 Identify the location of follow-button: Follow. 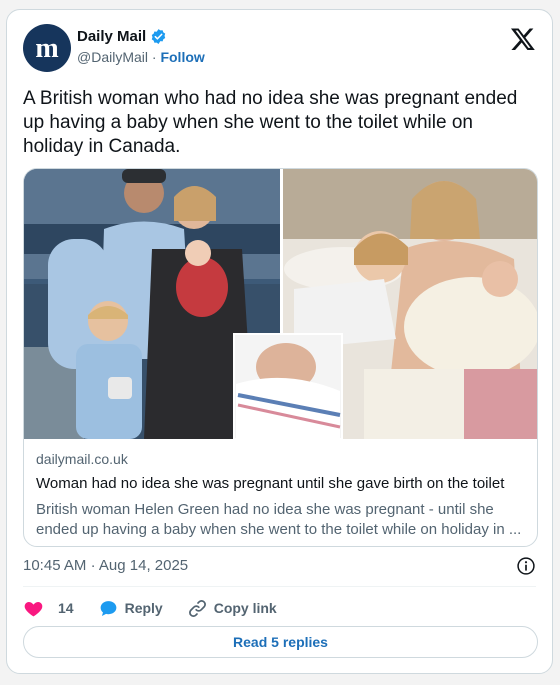
(182, 57).